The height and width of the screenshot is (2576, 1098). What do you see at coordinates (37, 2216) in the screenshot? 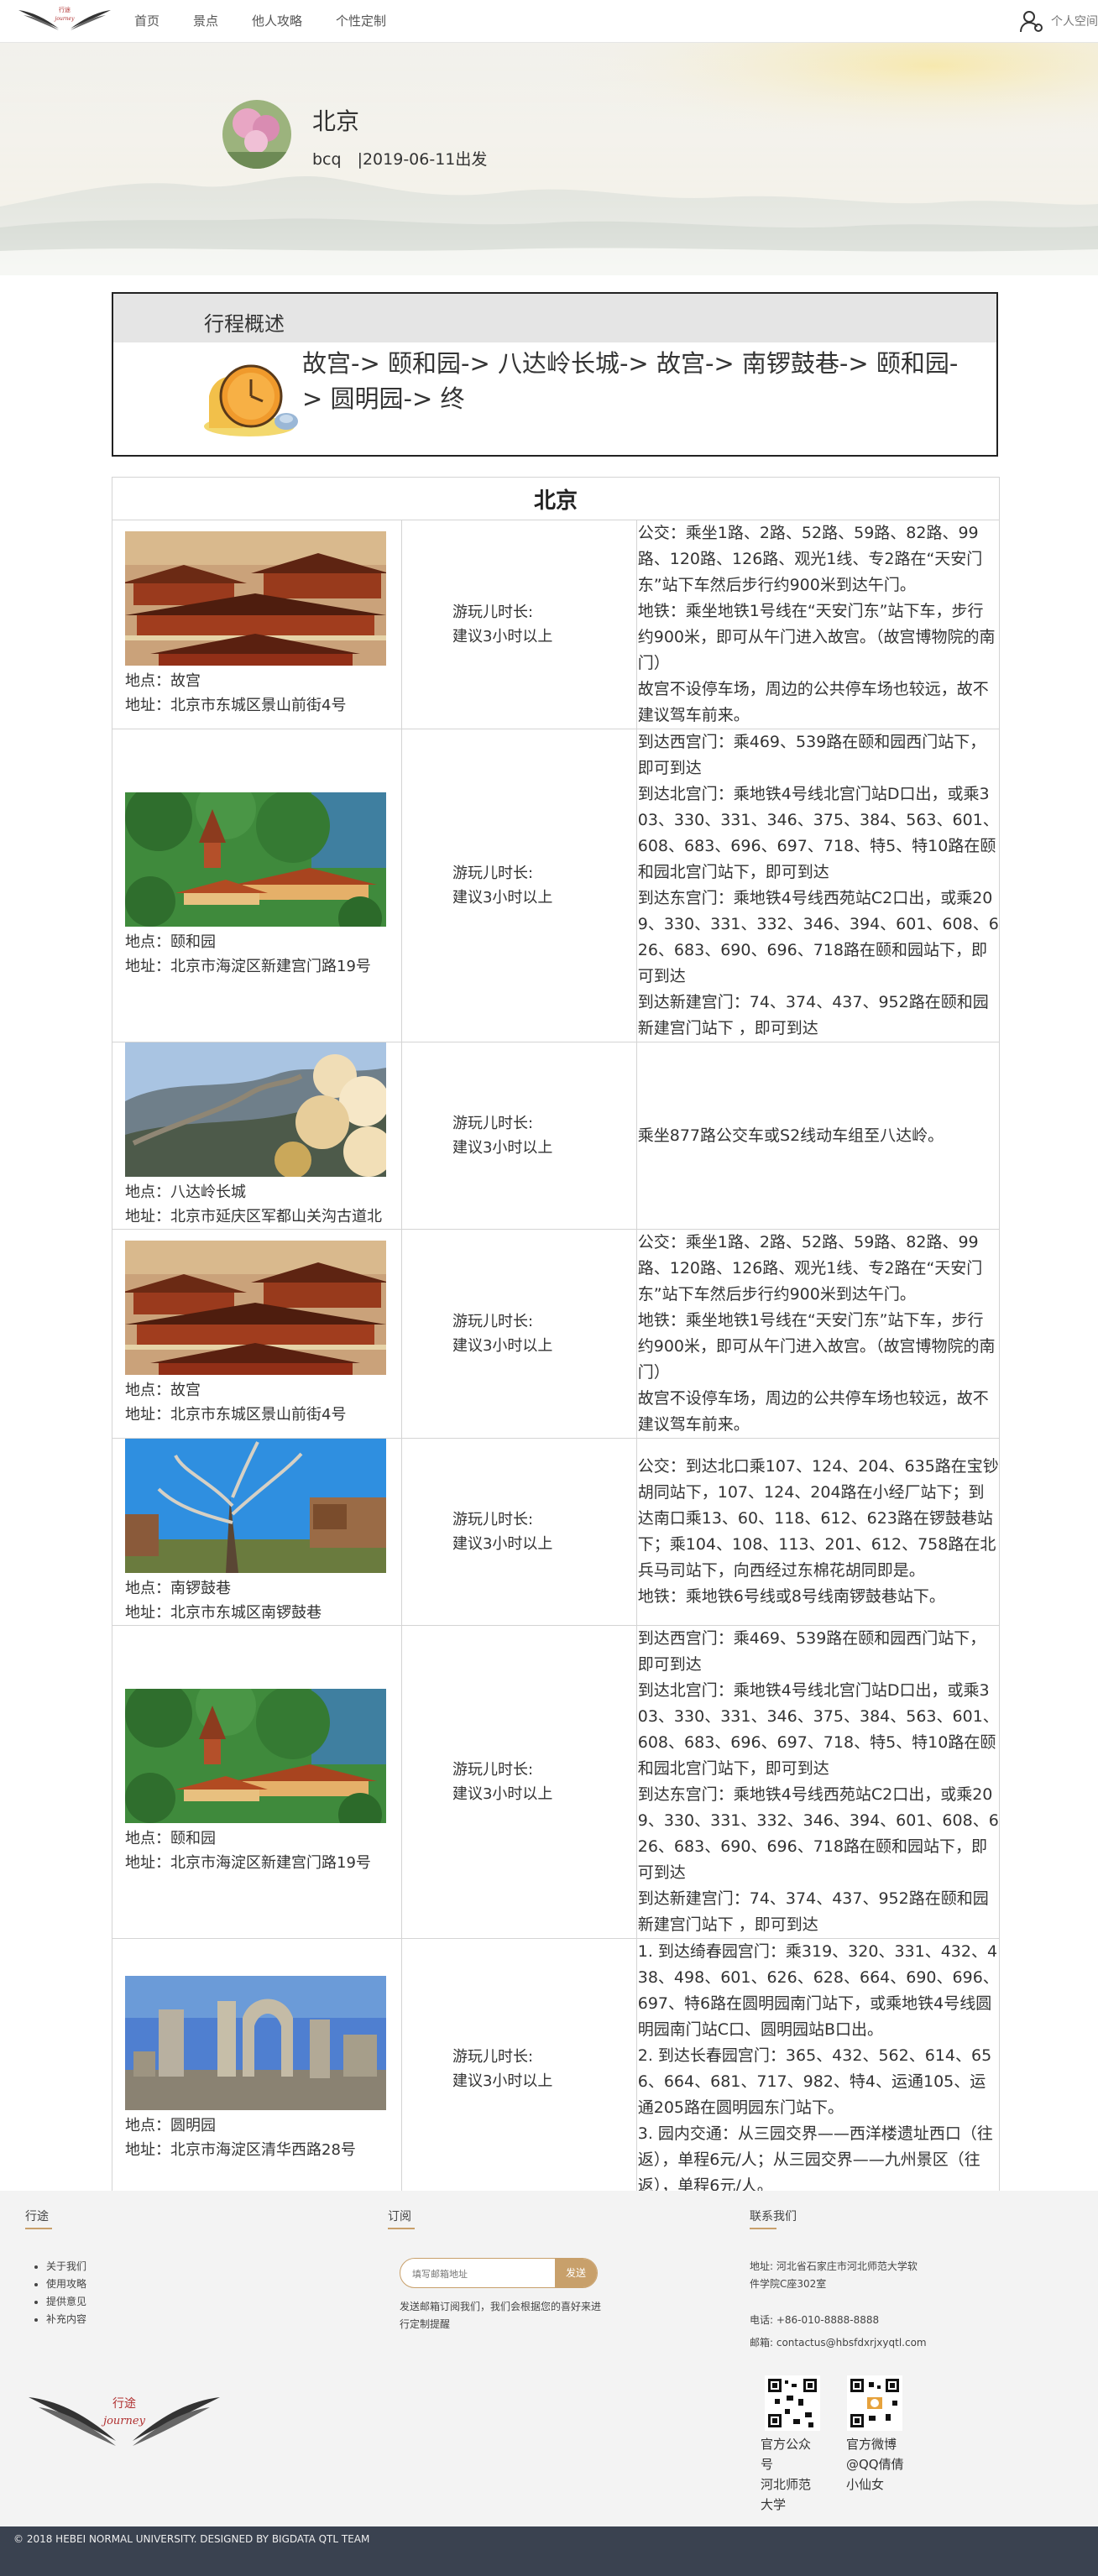
I see `footer-brand-title: 行途` at bounding box center [37, 2216].